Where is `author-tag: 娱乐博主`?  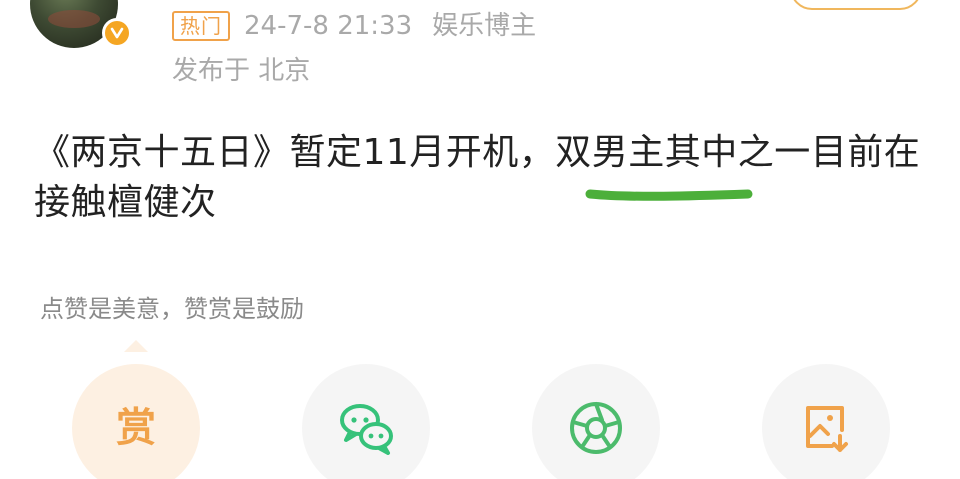 author-tag: 娱乐博主 is located at coordinates (484, 26).